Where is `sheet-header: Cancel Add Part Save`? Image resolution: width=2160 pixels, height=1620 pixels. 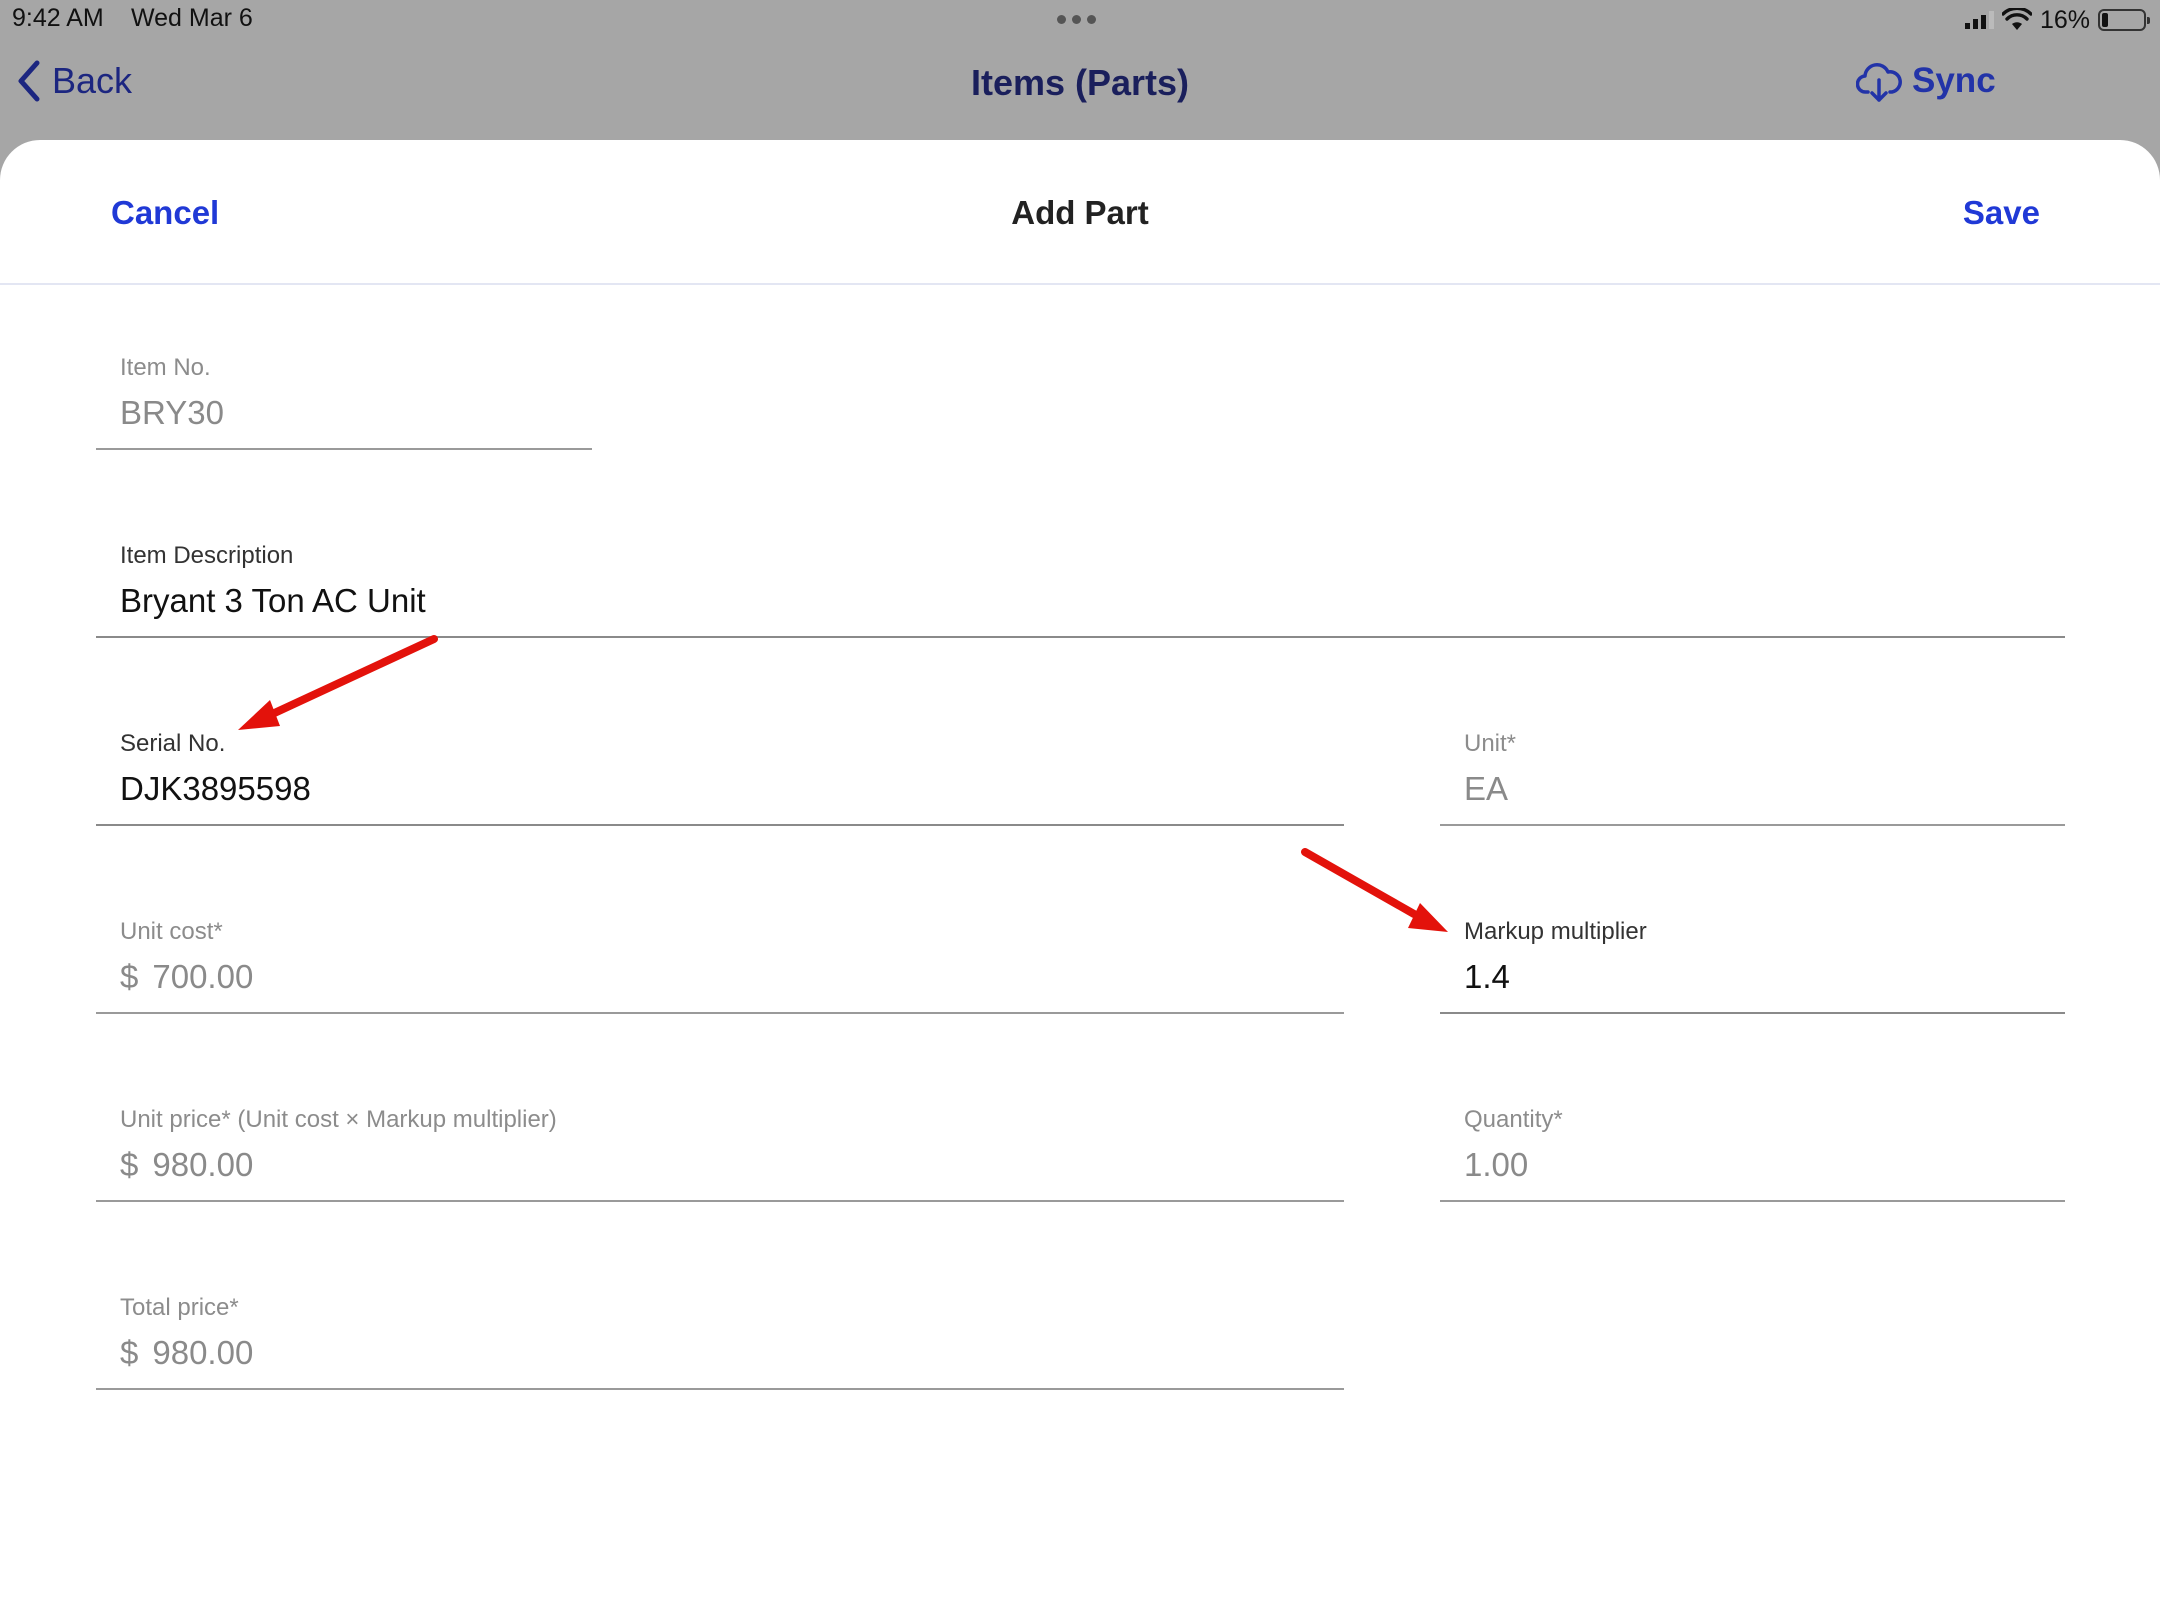
sheet-header: Cancel Add Part Save is located at coordinates (1080, 212).